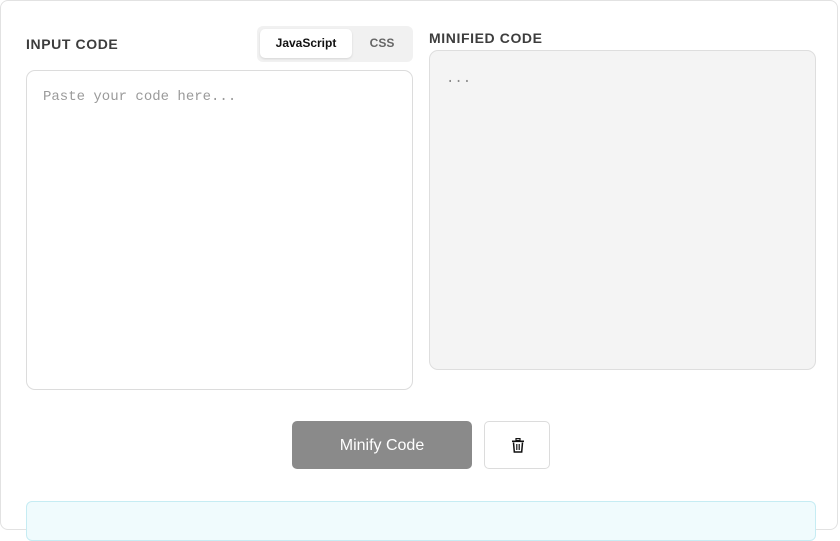 This screenshot has width=840, height=541. What do you see at coordinates (382, 445) in the screenshot?
I see `minify-button: Minify Code` at bounding box center [382, 445].